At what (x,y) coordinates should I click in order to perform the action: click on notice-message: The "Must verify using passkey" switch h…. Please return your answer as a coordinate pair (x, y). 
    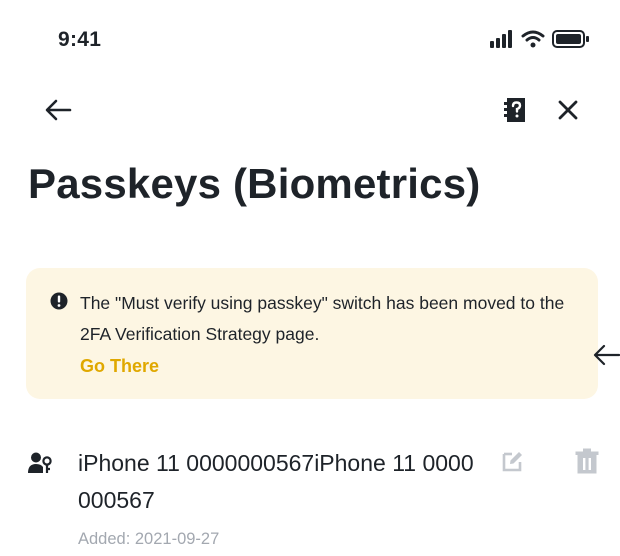
    Looking at the image, I should click on (322, 318).